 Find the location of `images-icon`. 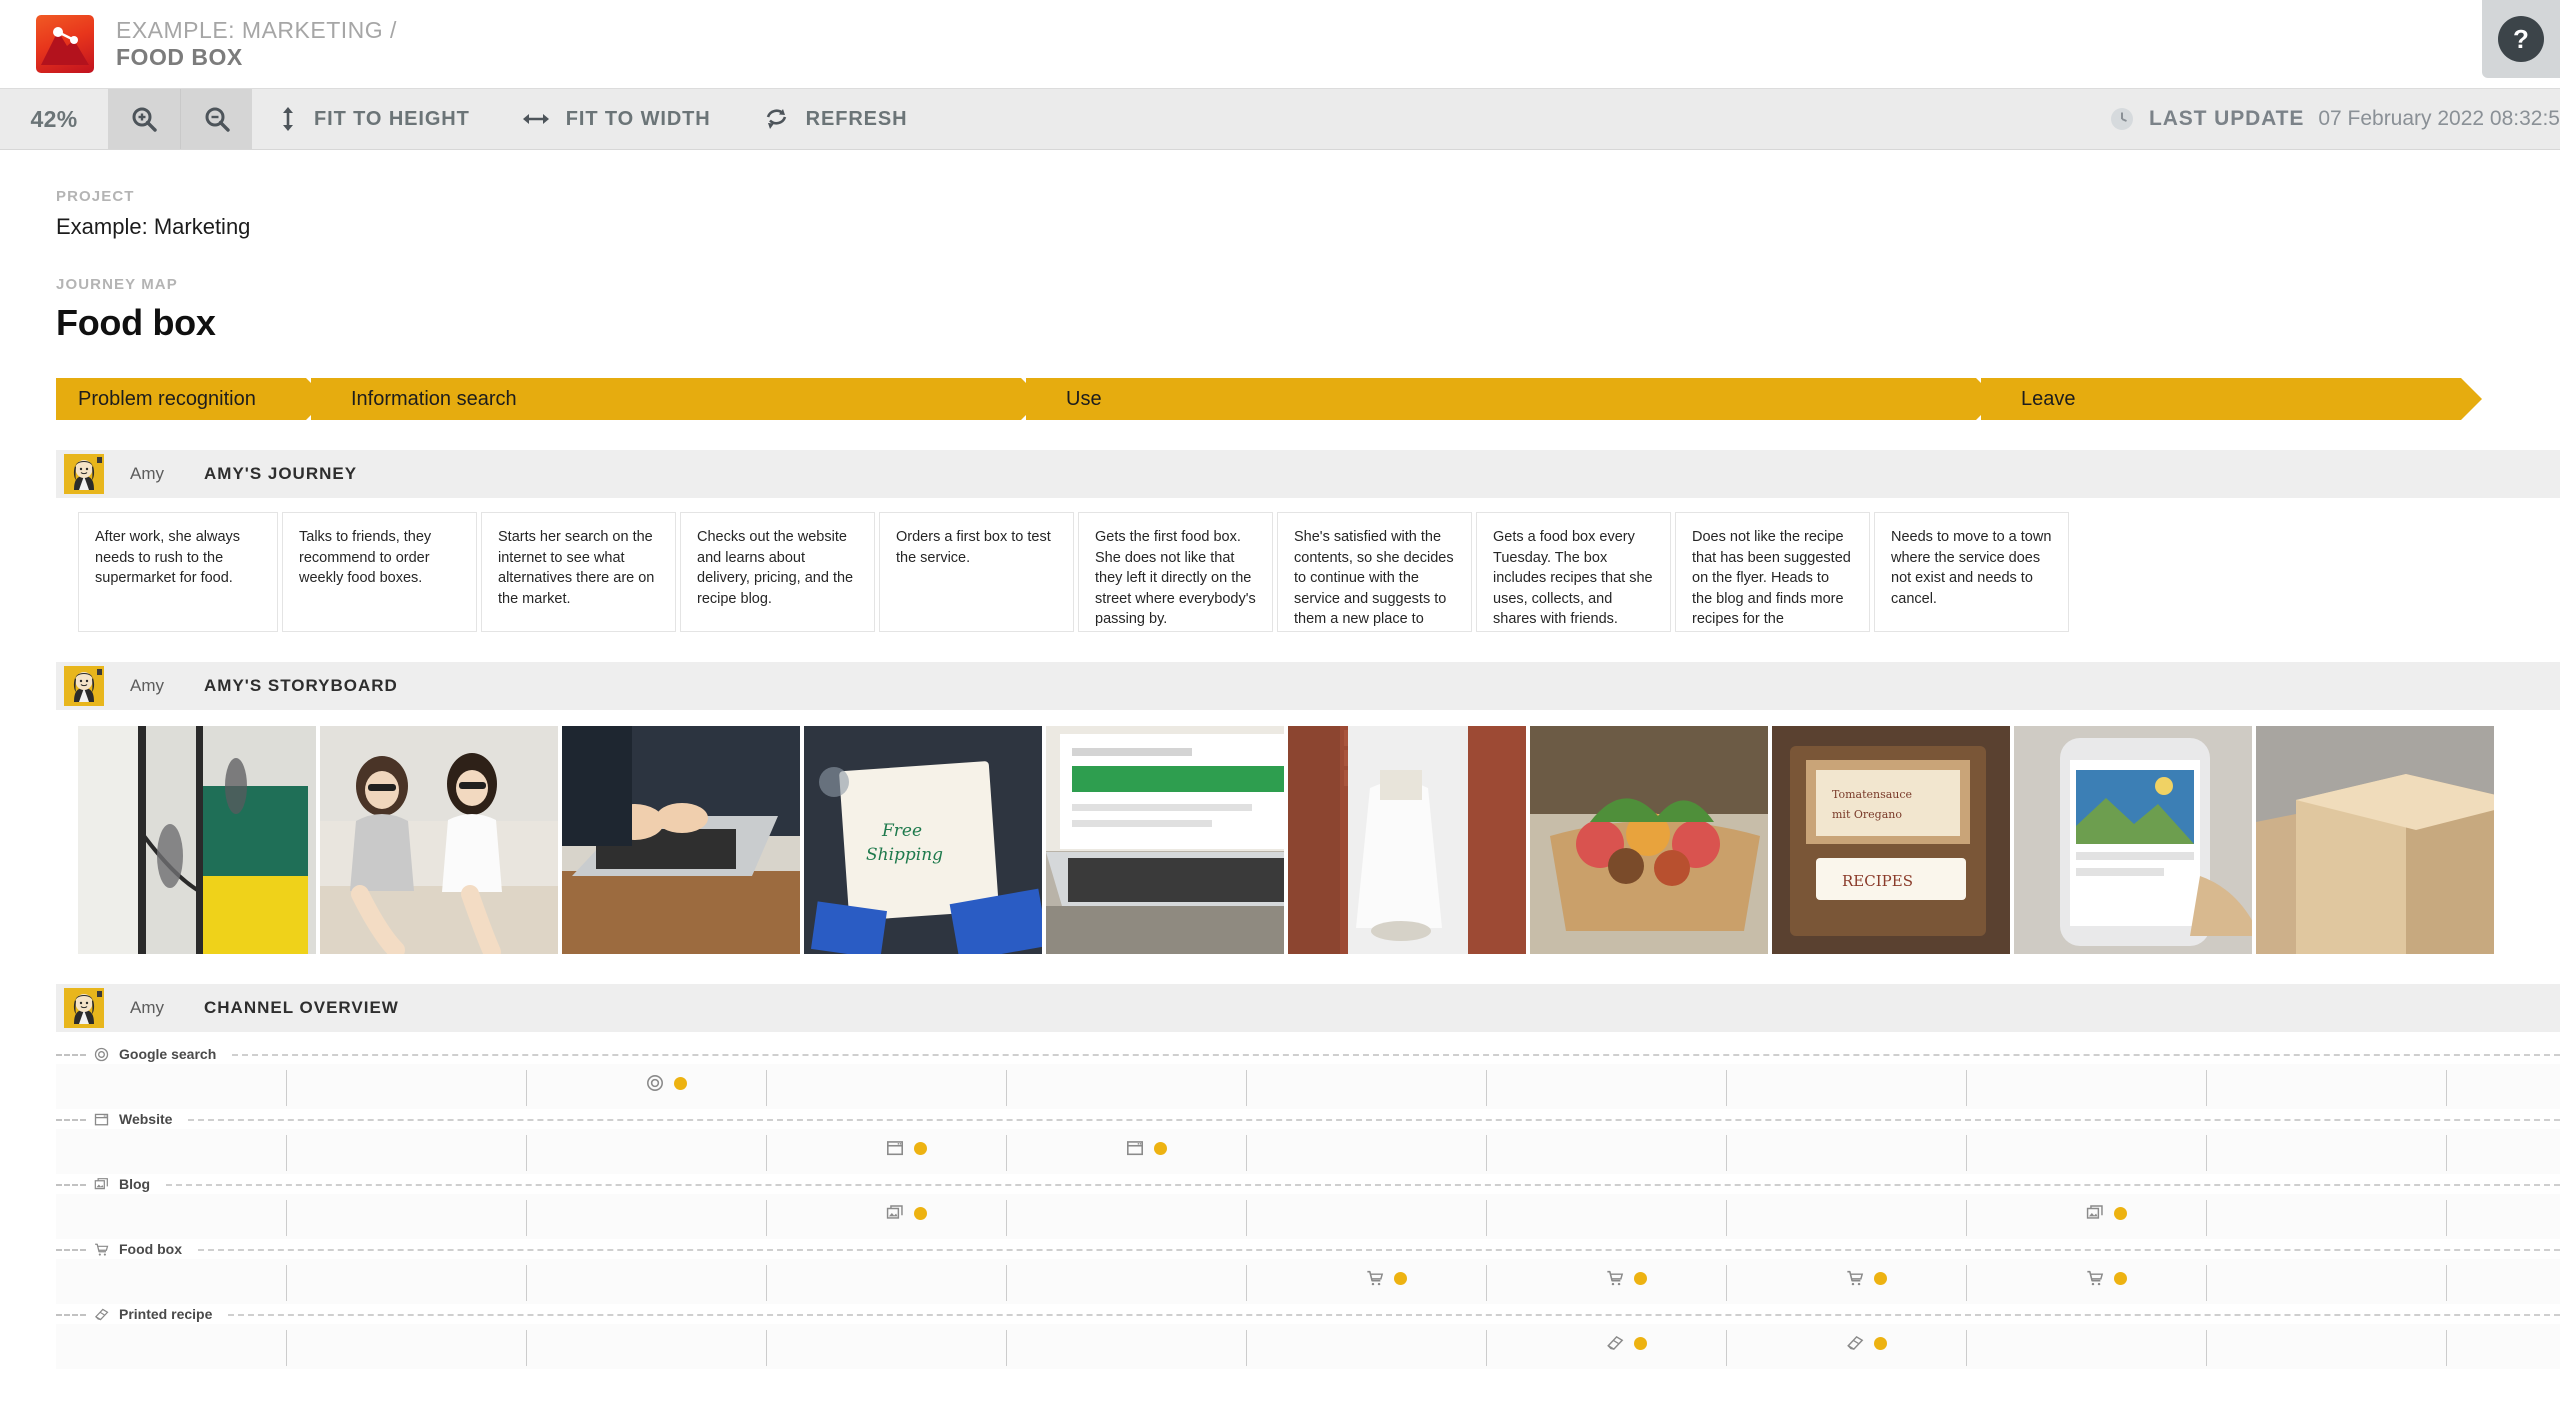

images-icon is located at coordinates (101, 1184).